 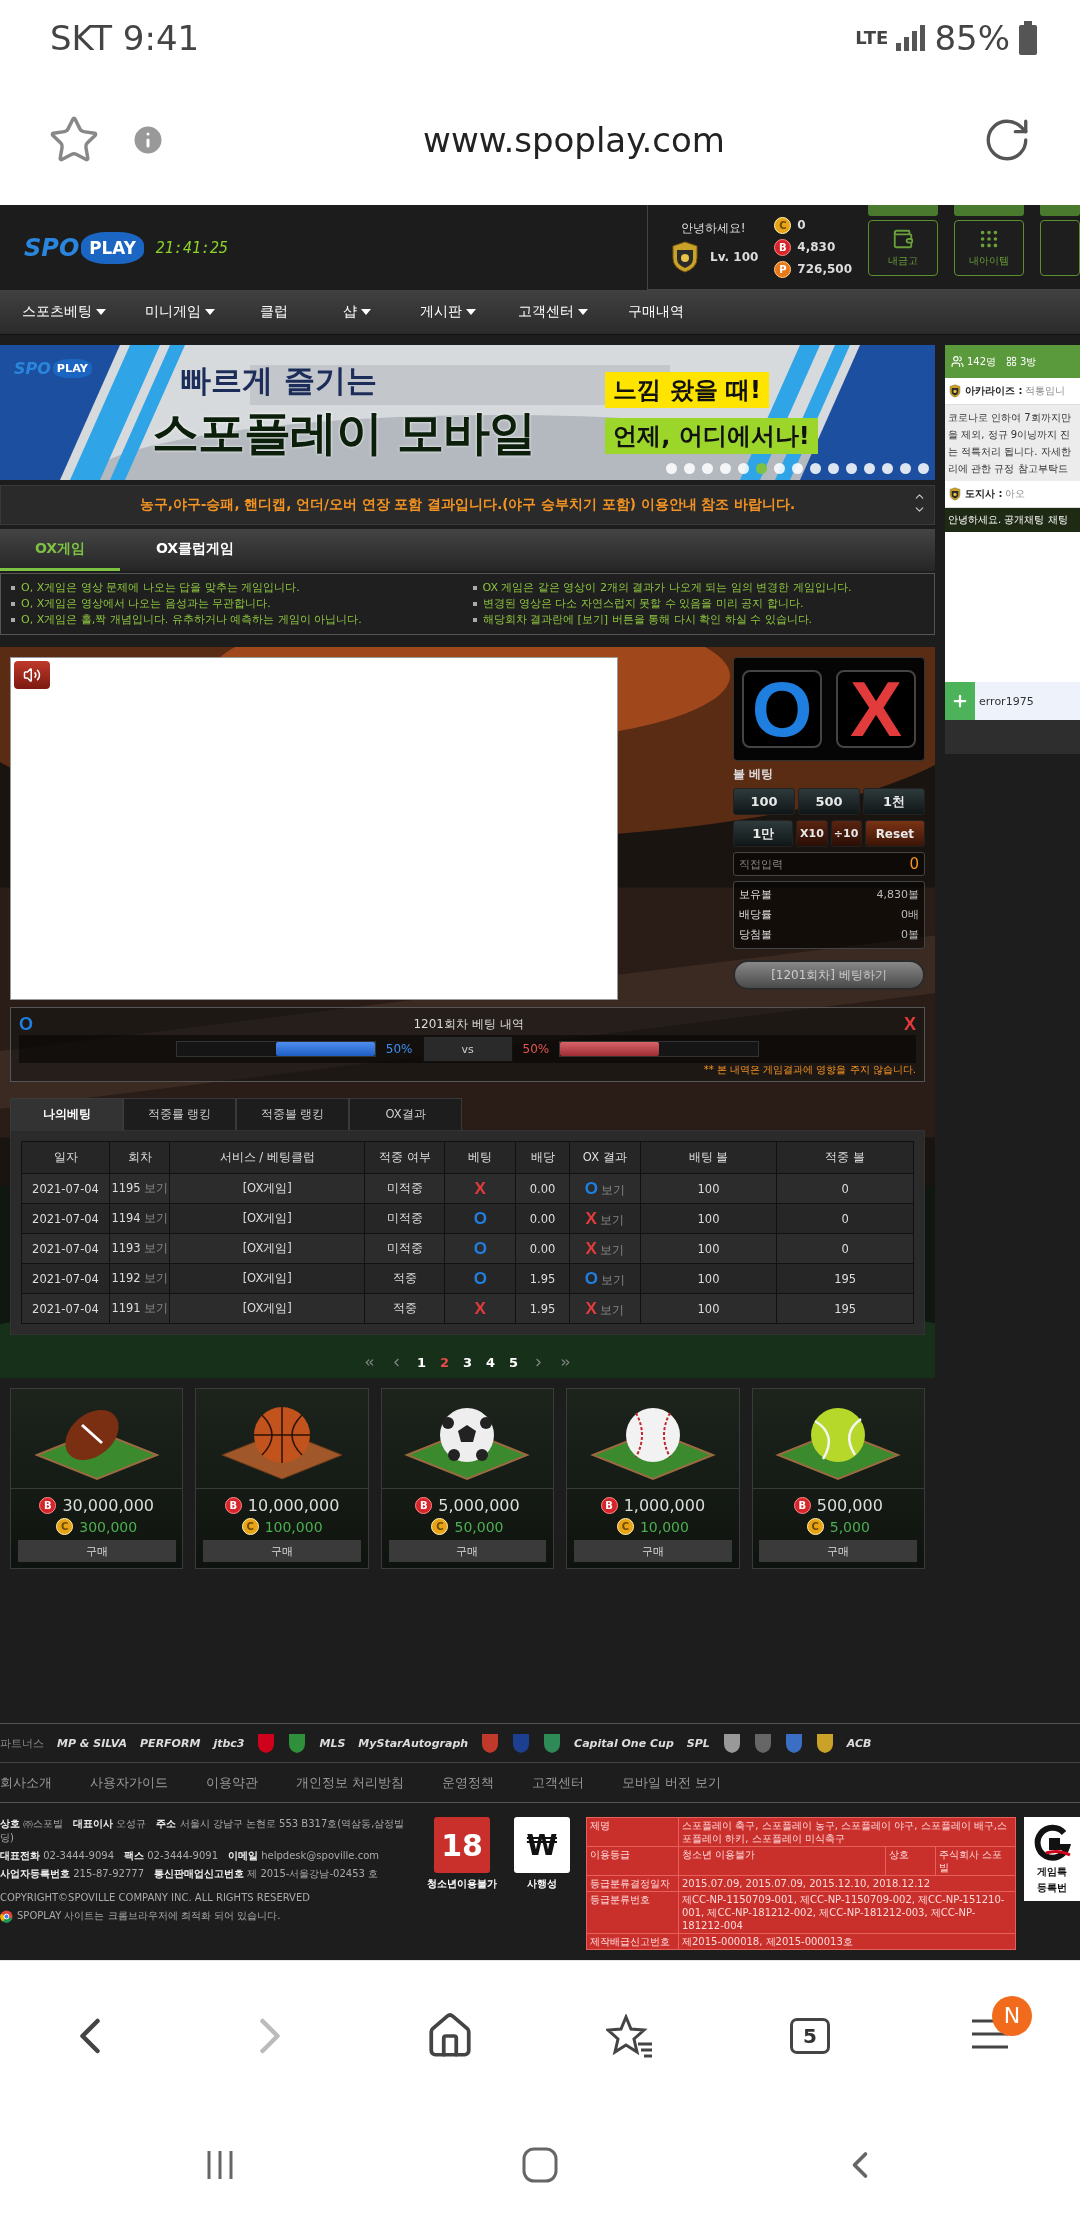 I want to click on nav-menu-item: 미니게임, so click(x=202, y=312).